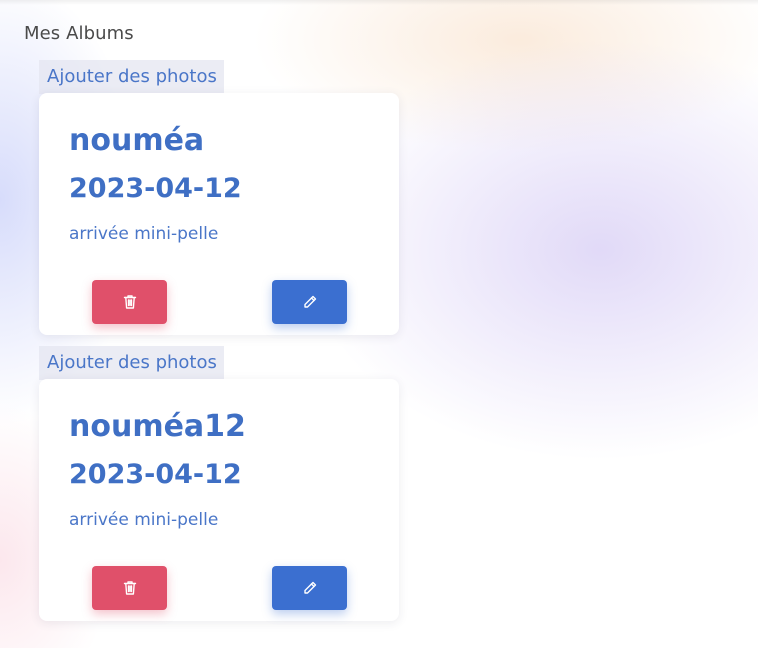 The width and height of the screenshot is (758, 648). What do you see at coordinates (137, 140) in the screenshot?
I see `album-name: nouméa` at bounding box center [137, 140].